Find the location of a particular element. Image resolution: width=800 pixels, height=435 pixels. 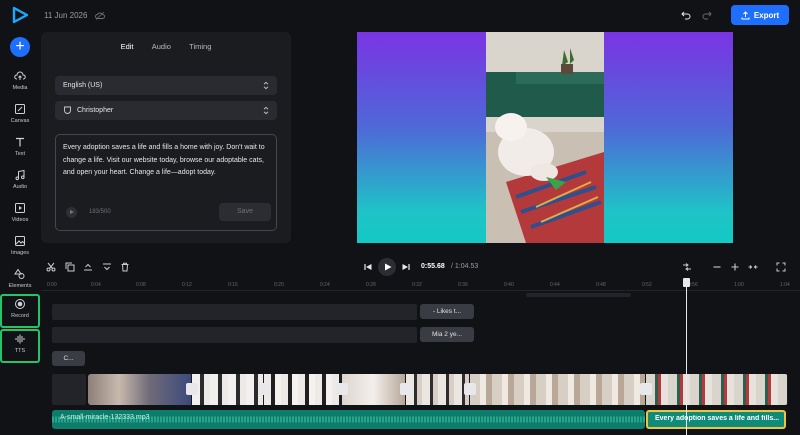

duplicate-icon is located at coordinates (70, 267).